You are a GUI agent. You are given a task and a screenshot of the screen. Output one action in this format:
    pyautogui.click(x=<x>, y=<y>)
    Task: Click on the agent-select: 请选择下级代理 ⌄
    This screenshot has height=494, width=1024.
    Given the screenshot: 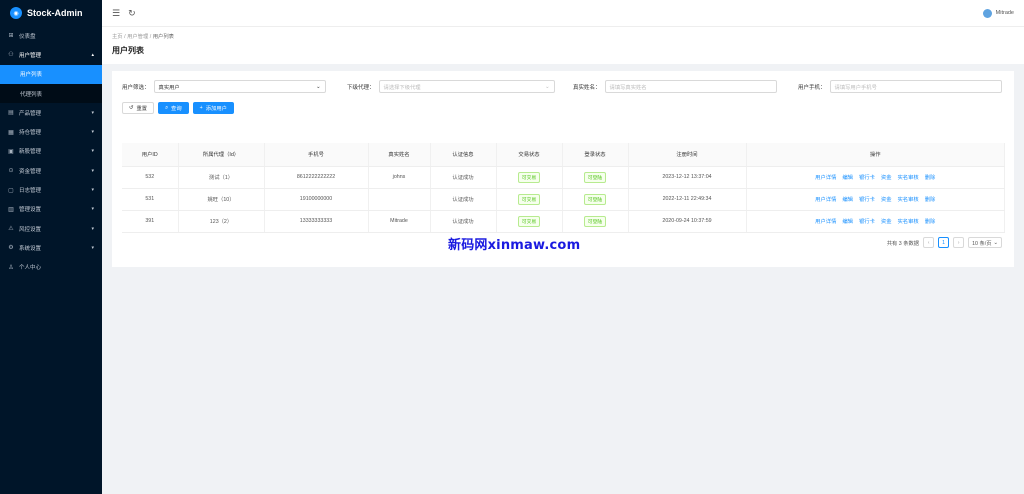 What is the action you would take?
    pyautogui.click(x=466, y=86)
    